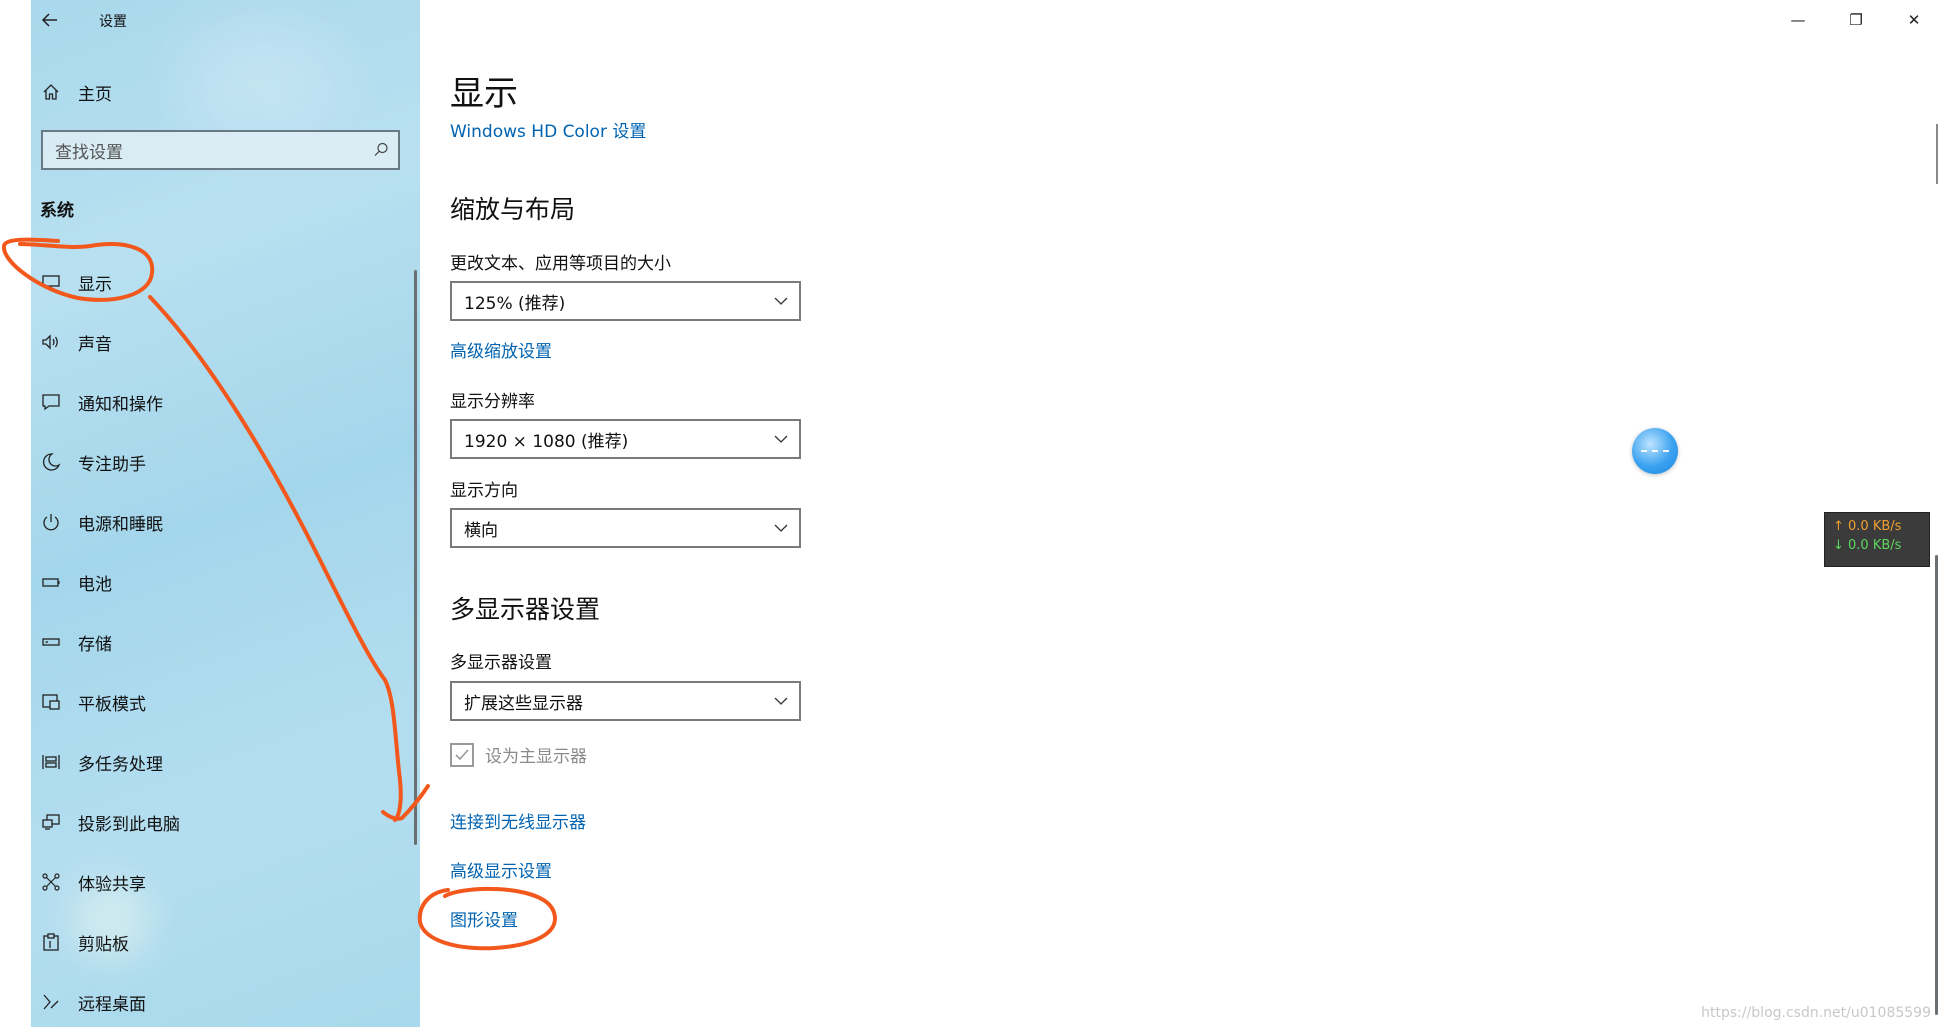  What do you see at coordinates (462, 754) in the screenshot?
I see `primary-display-checkbox` at bounding box center [462, 754].